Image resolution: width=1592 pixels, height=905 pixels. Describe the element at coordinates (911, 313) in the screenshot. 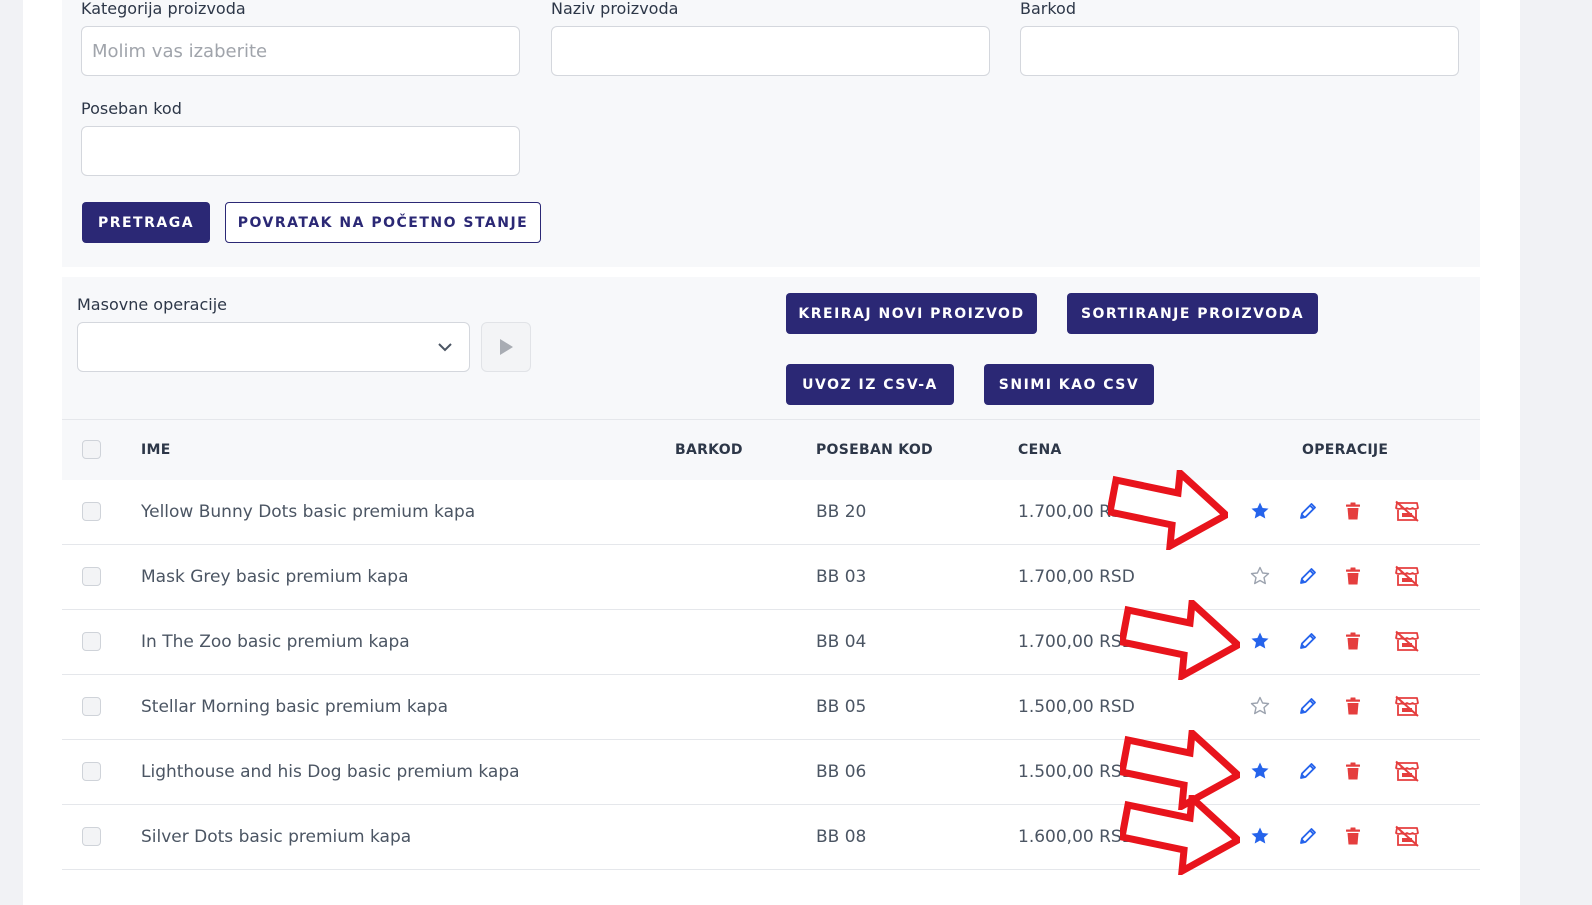

I see `create-product-button: KREIRAJ NOVI PROIZVOD` at that location.